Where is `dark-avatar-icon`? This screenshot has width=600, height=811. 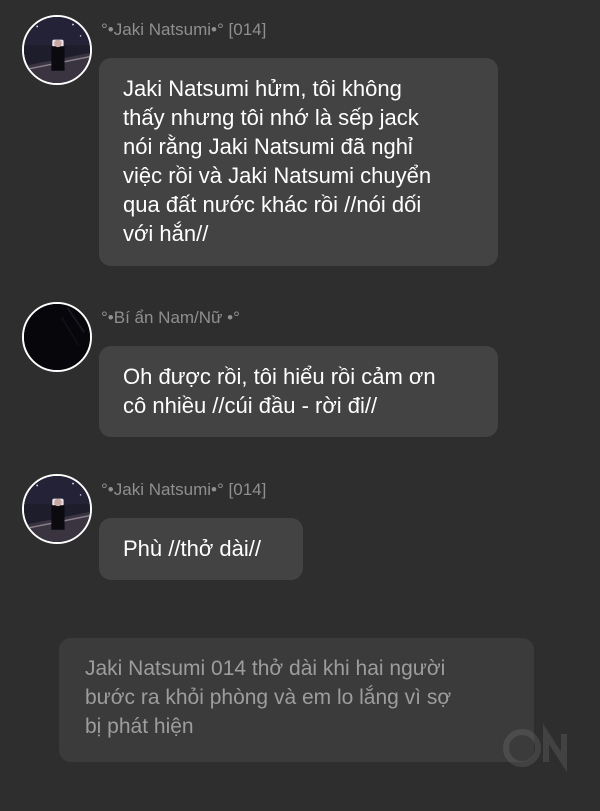
dark-avatar-icon is located at coordinates (57, 337).